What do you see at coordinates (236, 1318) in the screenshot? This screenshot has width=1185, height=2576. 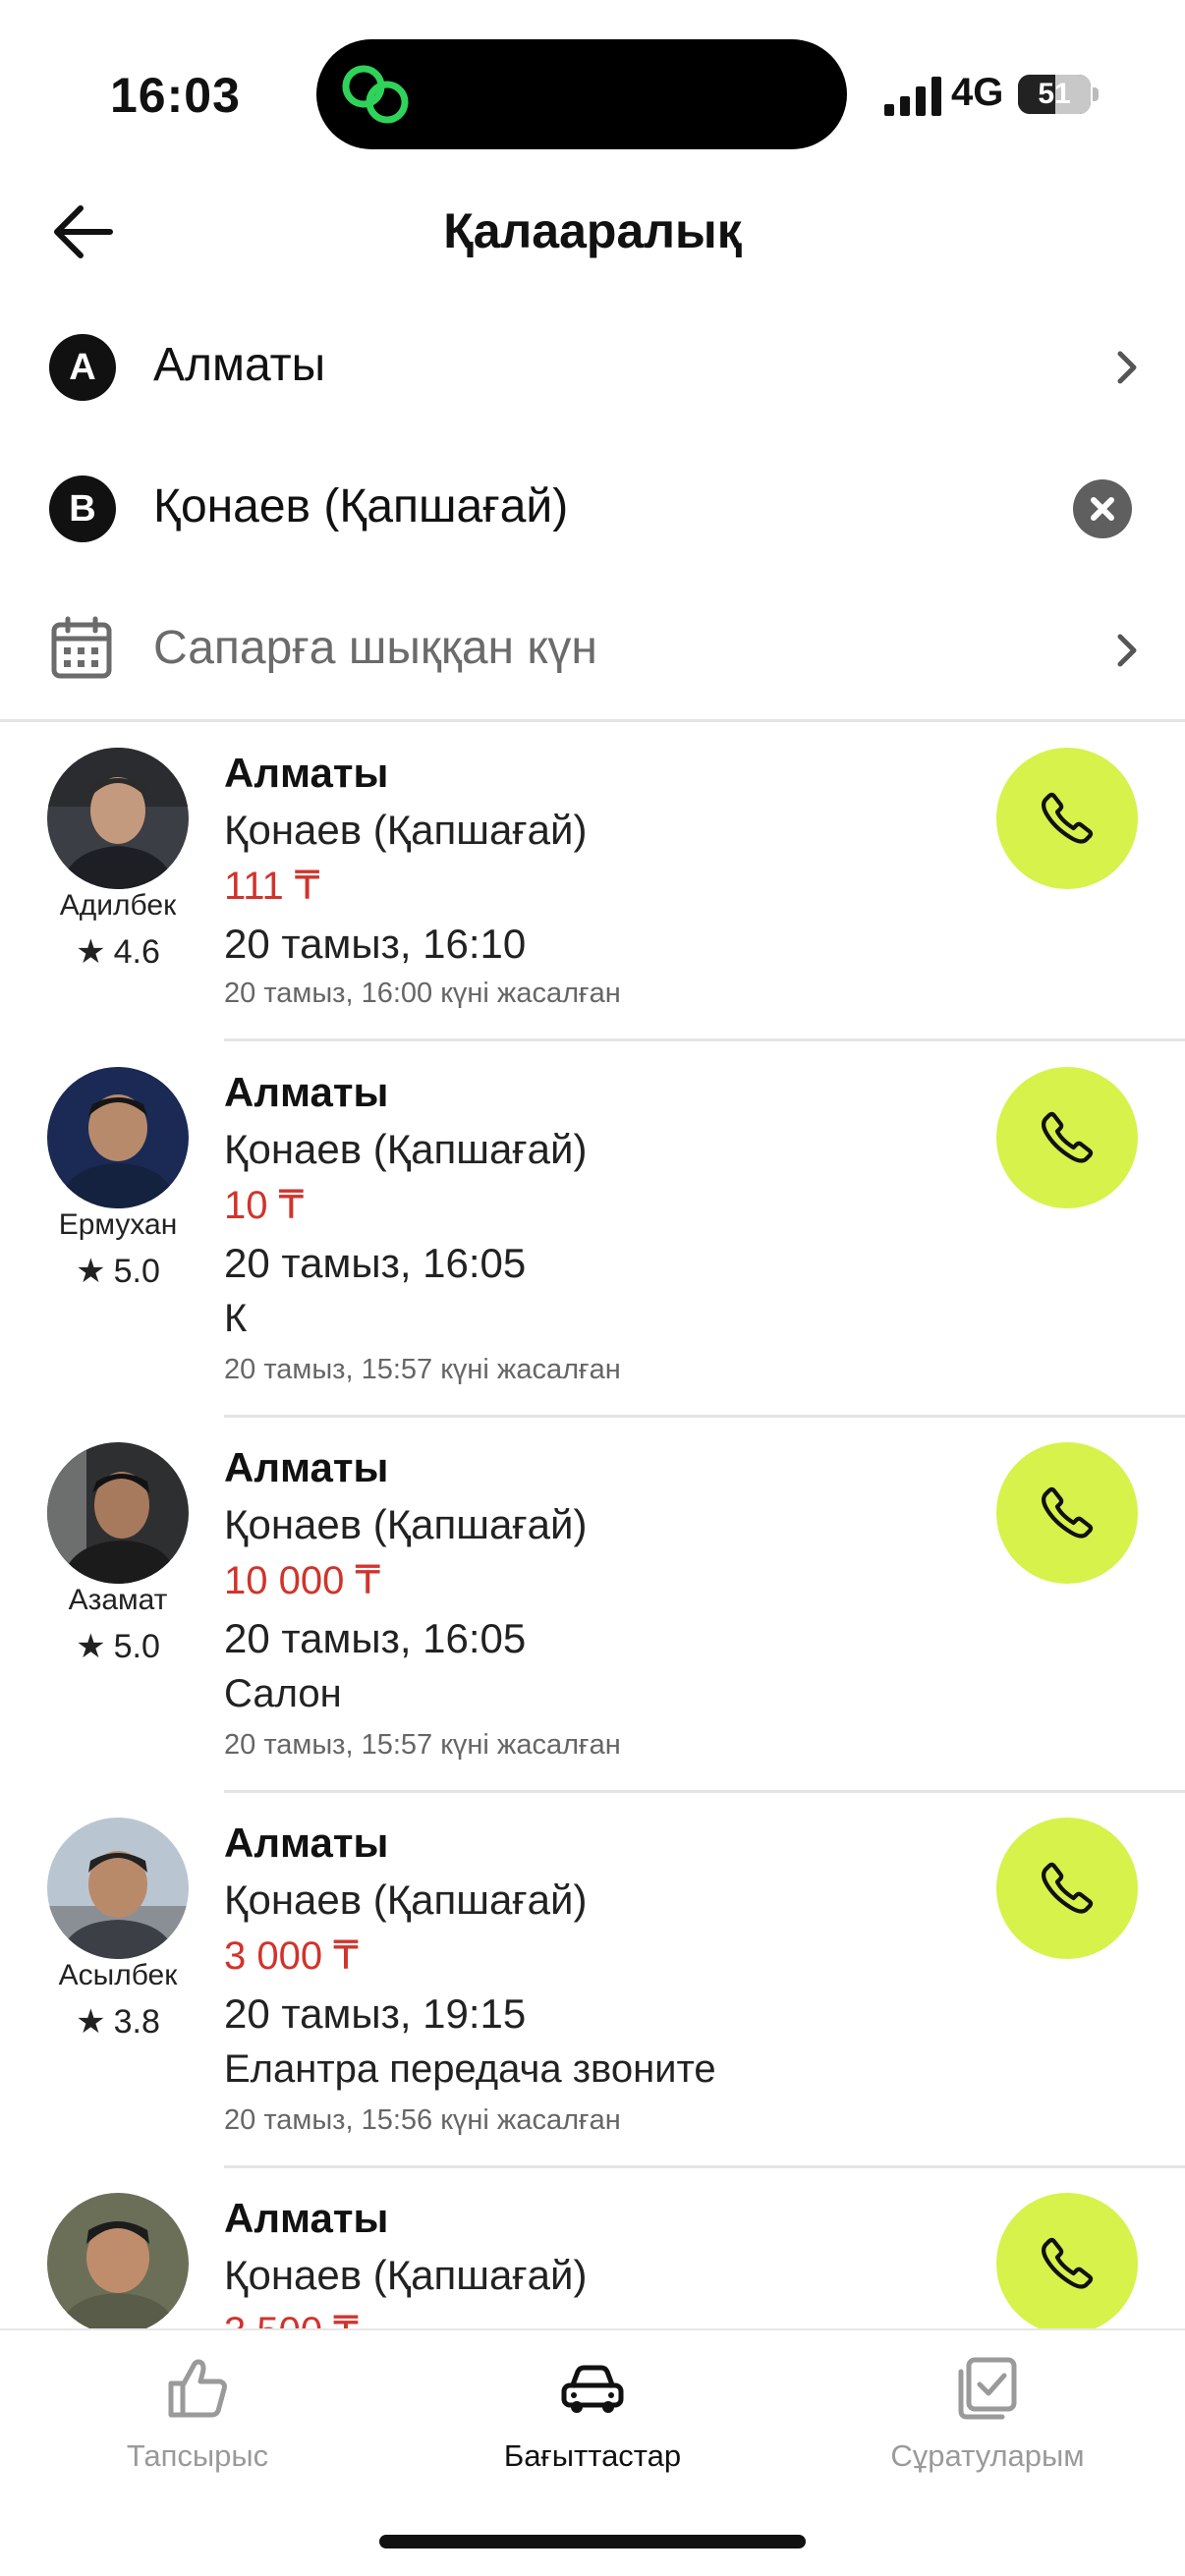 I see `ride-note: К` at bounding box center [236, 1318].